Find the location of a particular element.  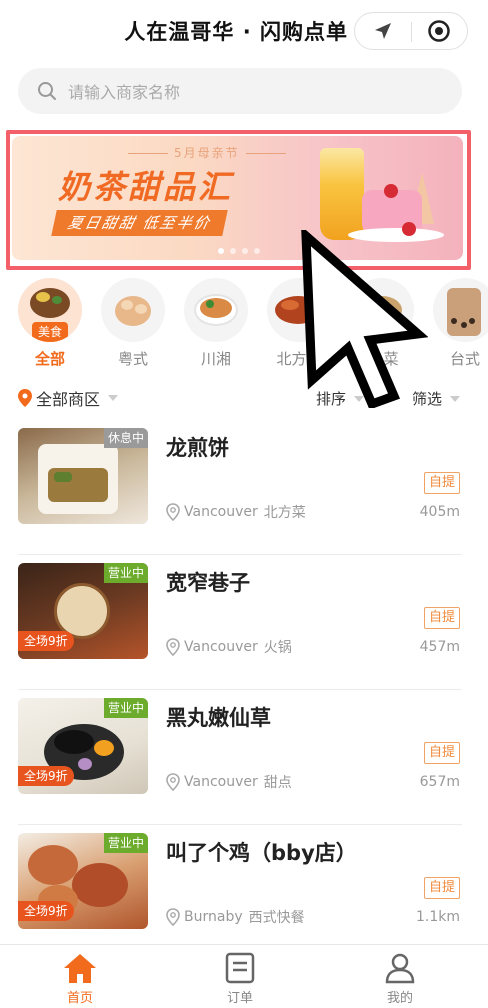

zone-label: 全部商区 is located at coordinates (68, 399).